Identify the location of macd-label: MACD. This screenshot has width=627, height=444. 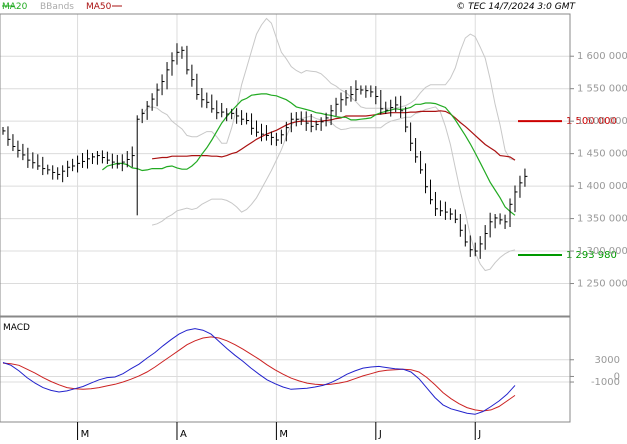
(16, 328).